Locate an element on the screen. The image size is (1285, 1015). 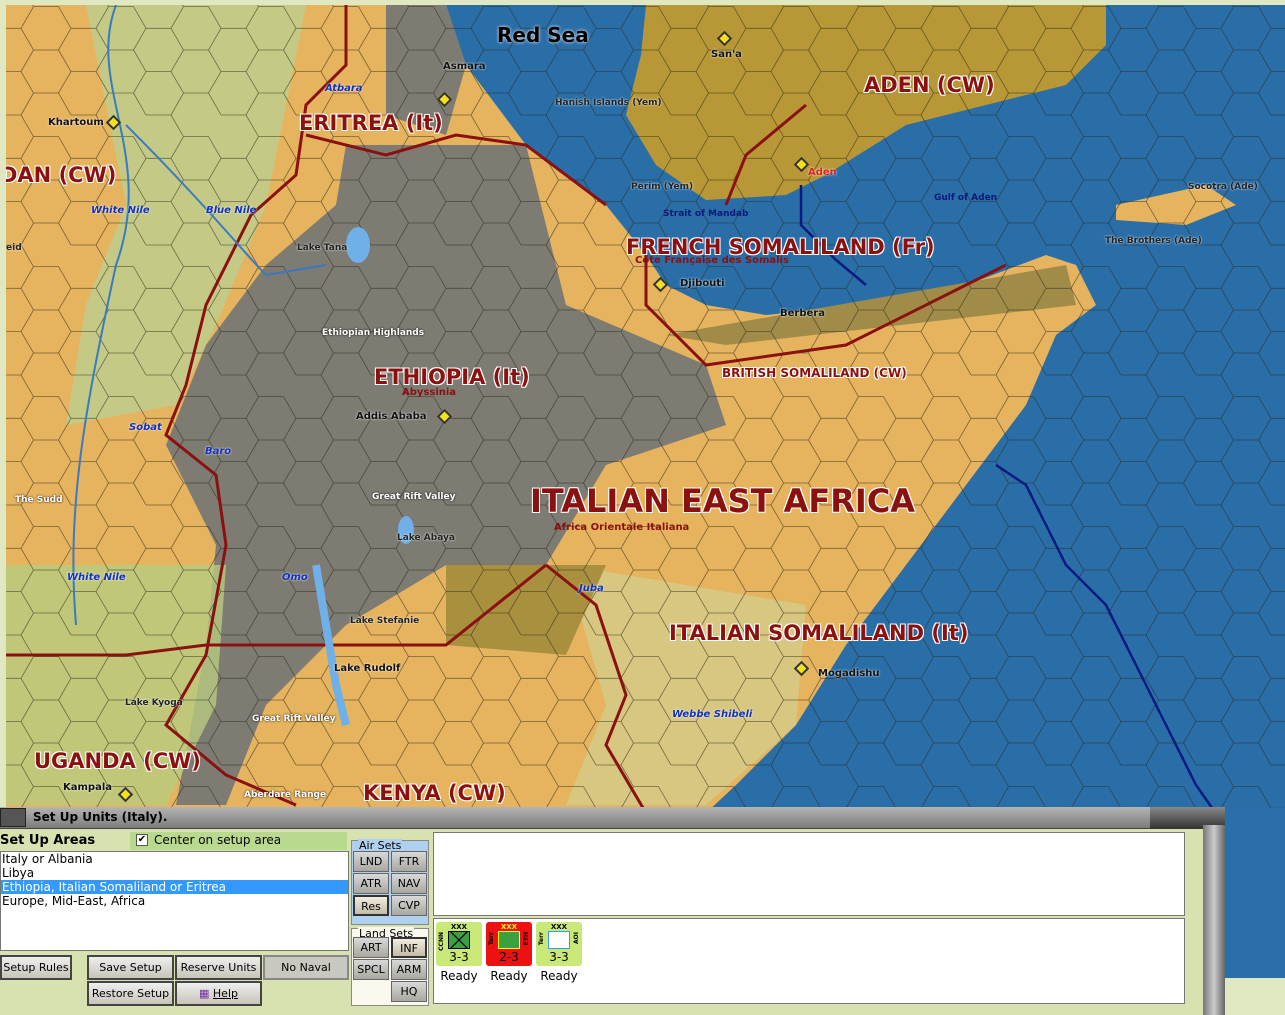
feature-label: Lake Abaya is located at coordinates (426, 538).